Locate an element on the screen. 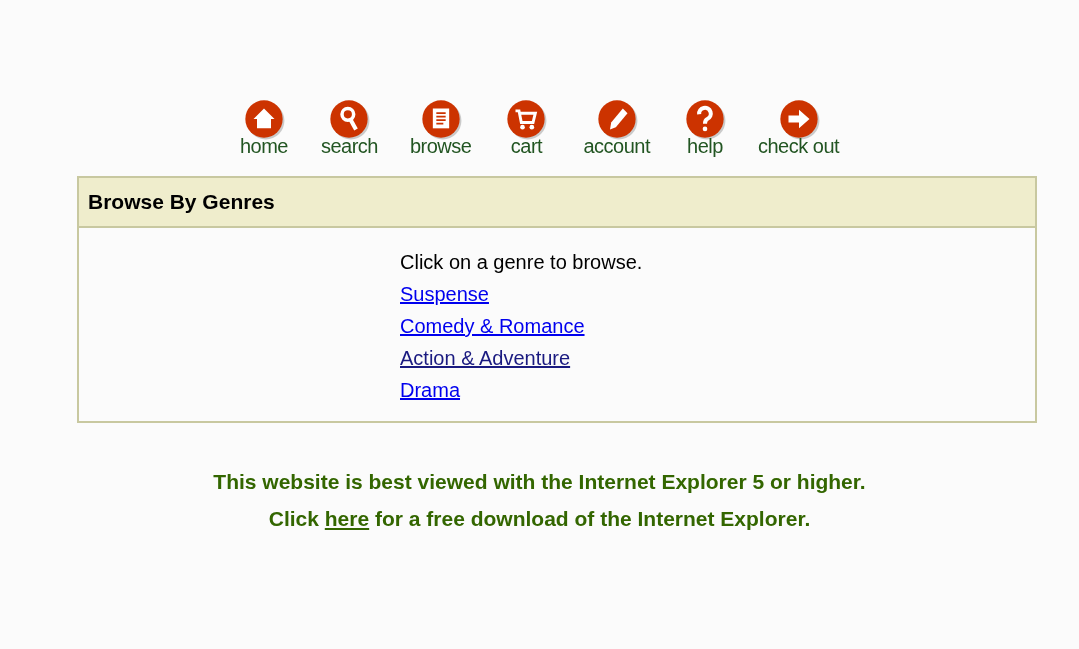 The image size is (1079, 649). nav-link: check out is located at coordinates (799, 137).